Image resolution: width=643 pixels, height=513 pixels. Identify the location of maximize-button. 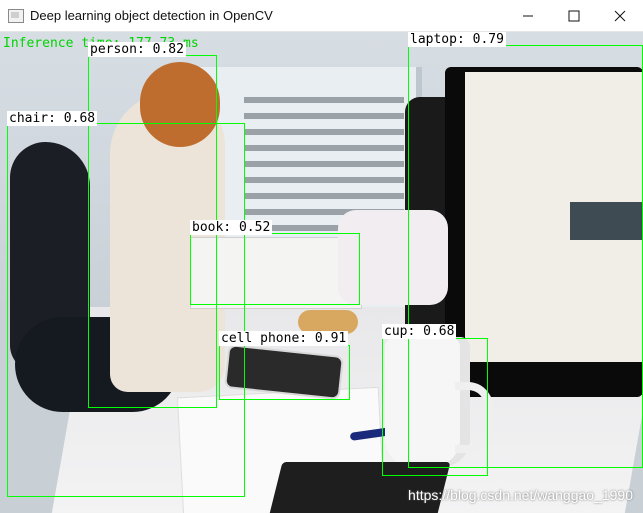
(574, 15).